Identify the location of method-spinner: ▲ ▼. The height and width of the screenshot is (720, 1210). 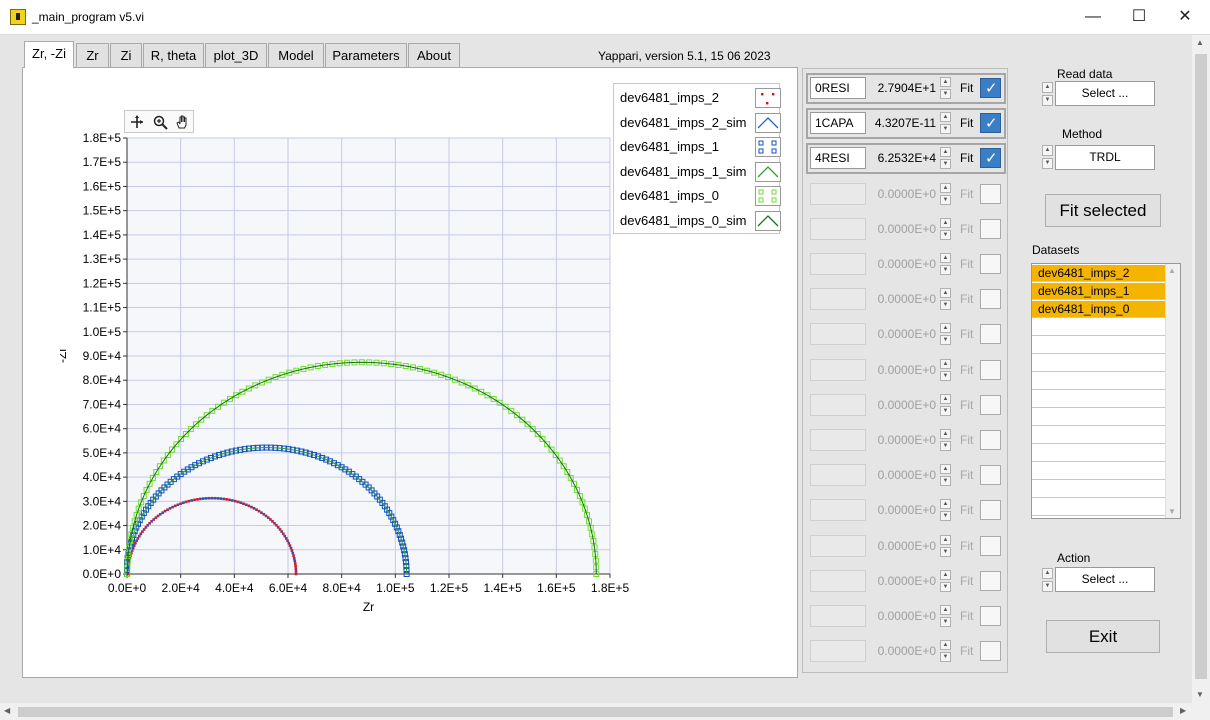
(1047, 157).